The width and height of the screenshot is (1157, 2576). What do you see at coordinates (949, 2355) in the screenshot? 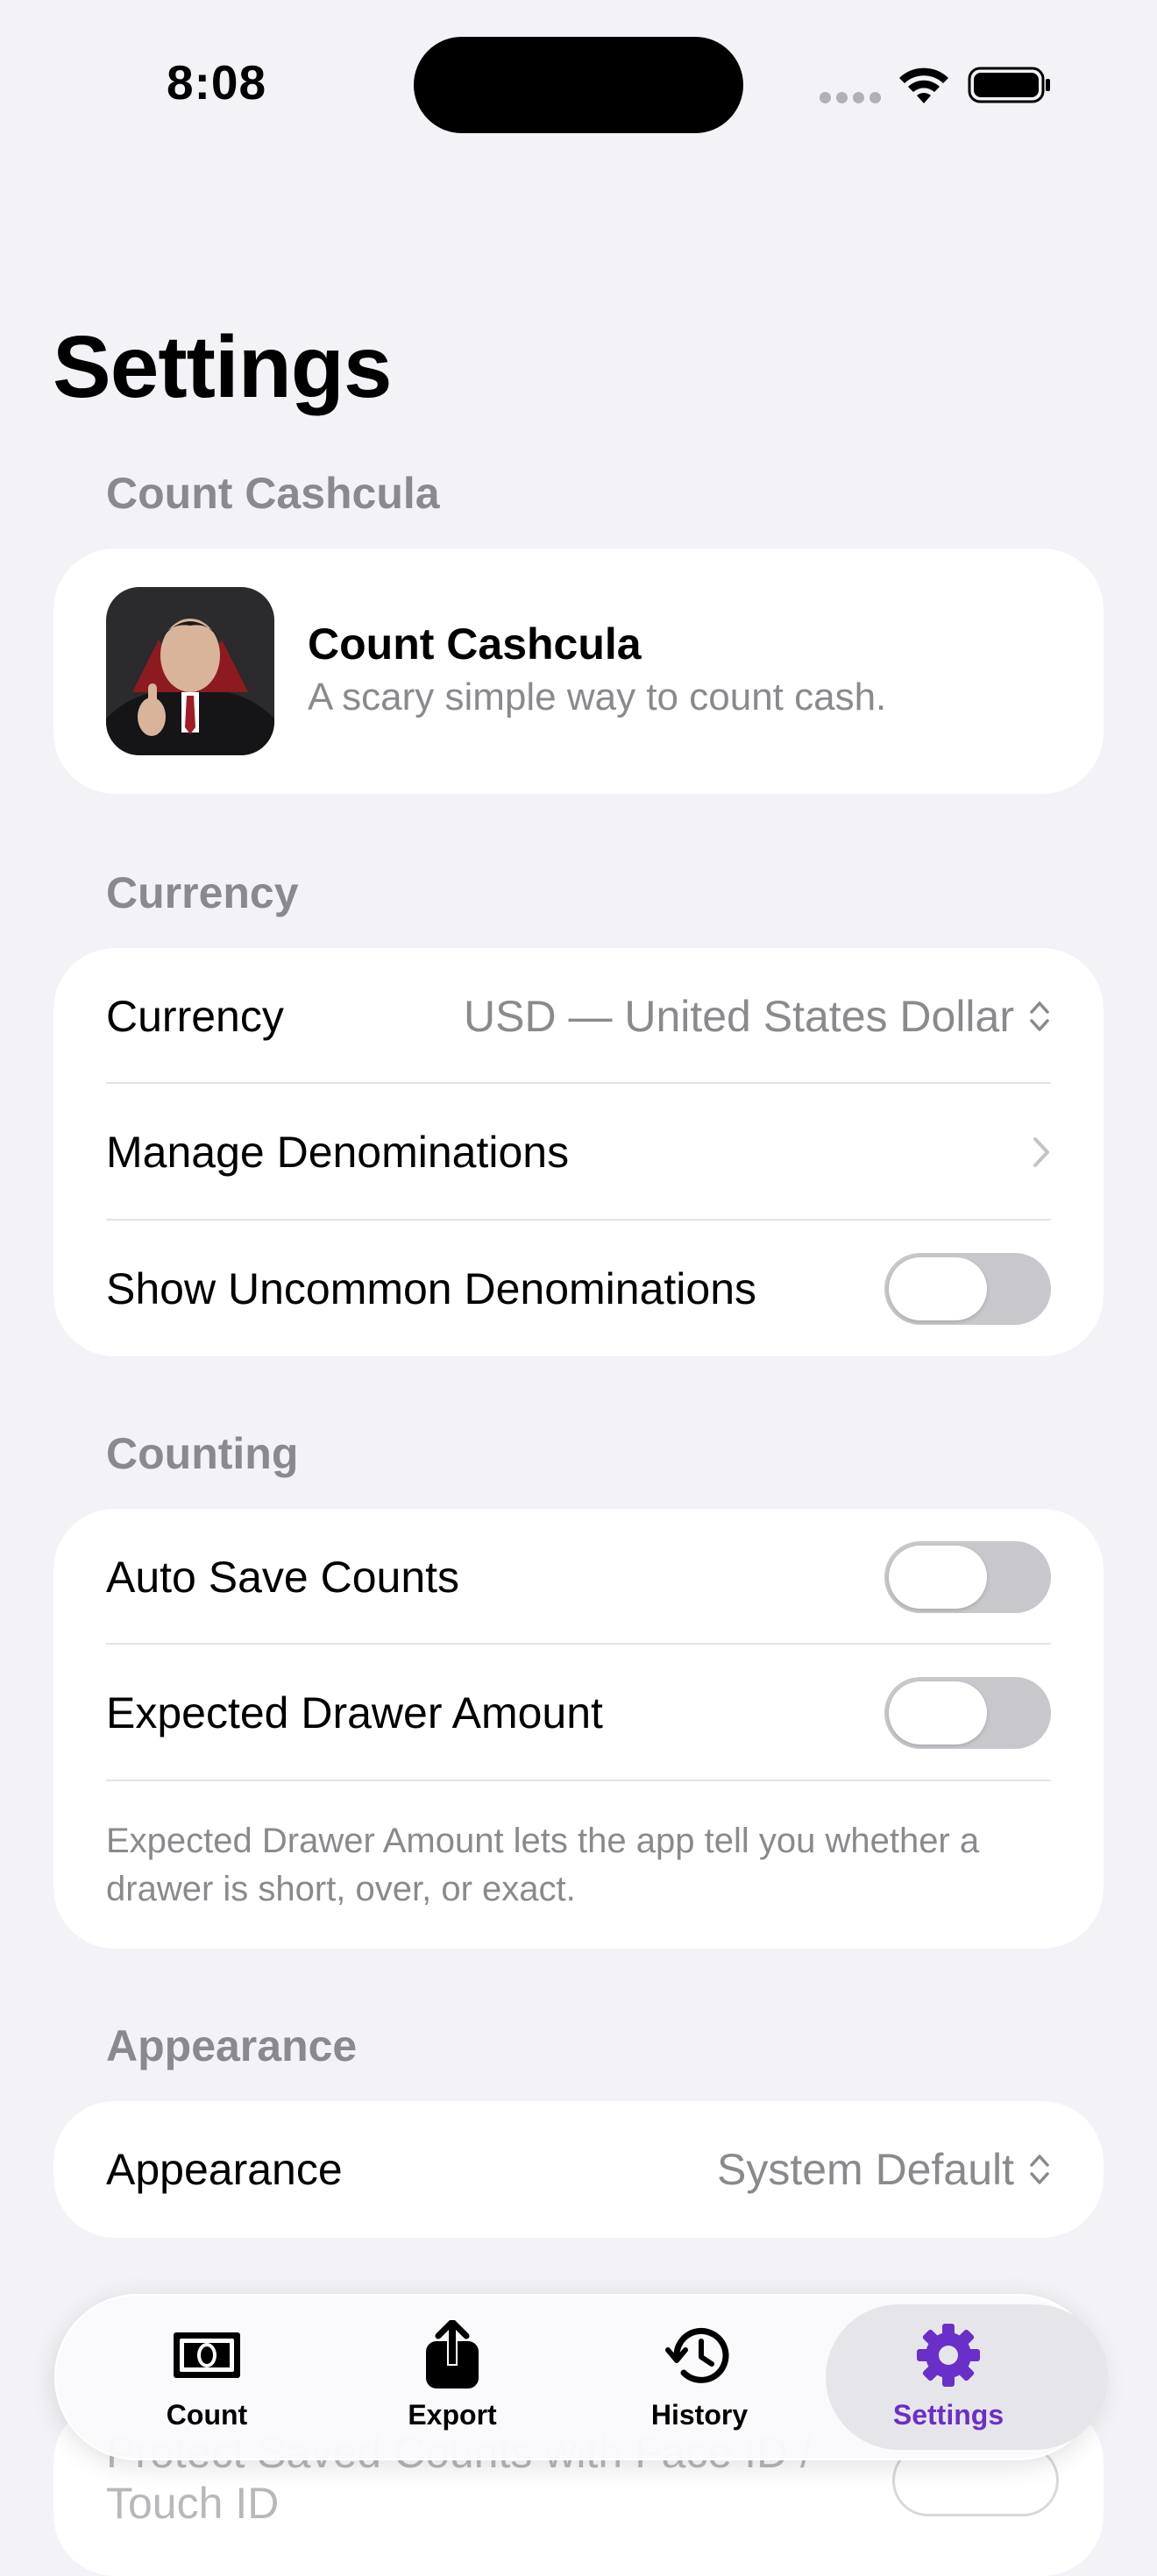
I see `gear-icon` at bounding box center [949, 2355].